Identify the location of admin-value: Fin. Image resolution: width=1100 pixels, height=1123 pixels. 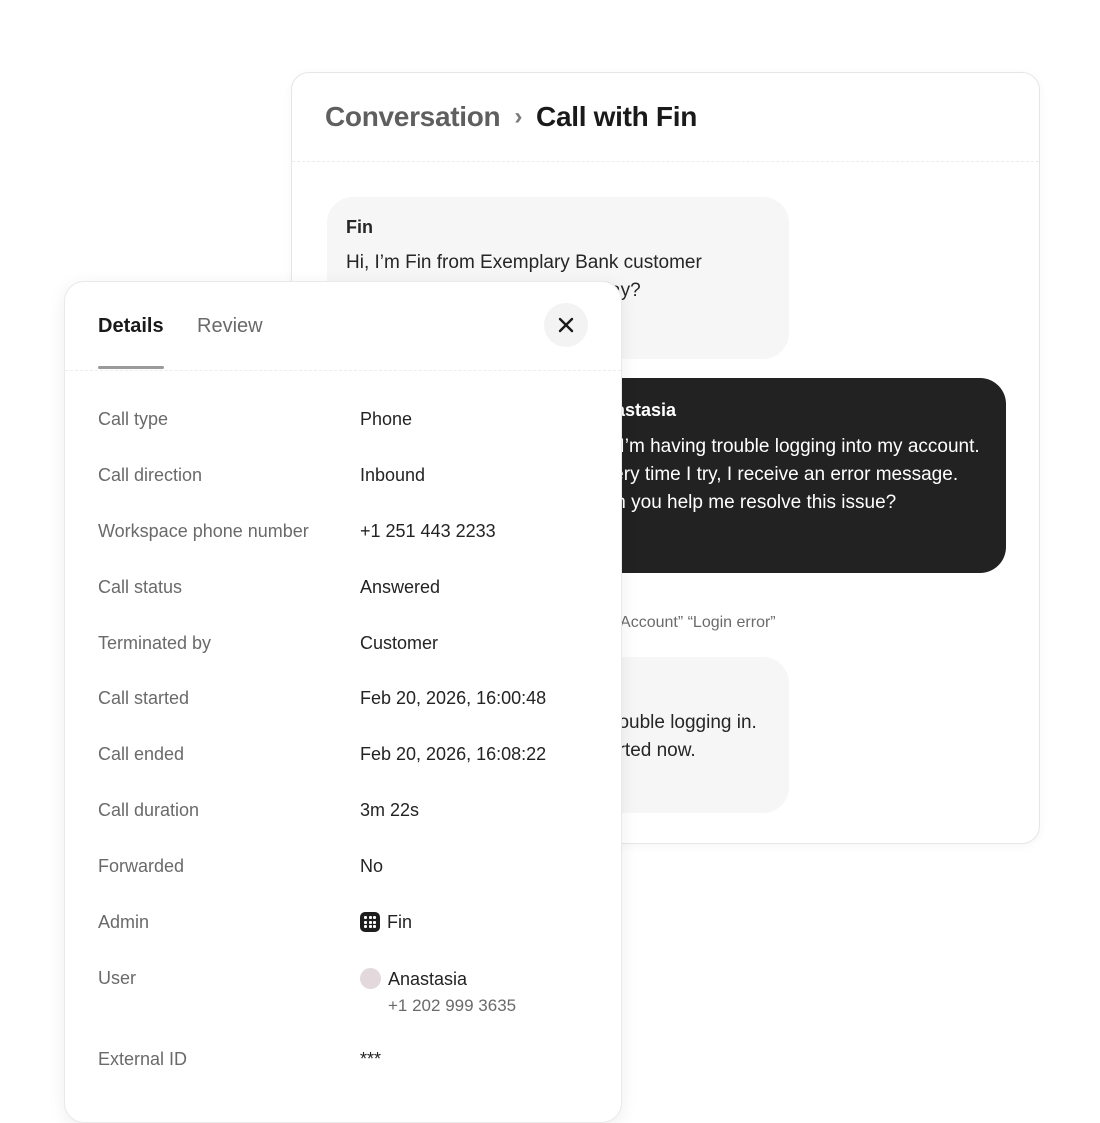
(386, 922).